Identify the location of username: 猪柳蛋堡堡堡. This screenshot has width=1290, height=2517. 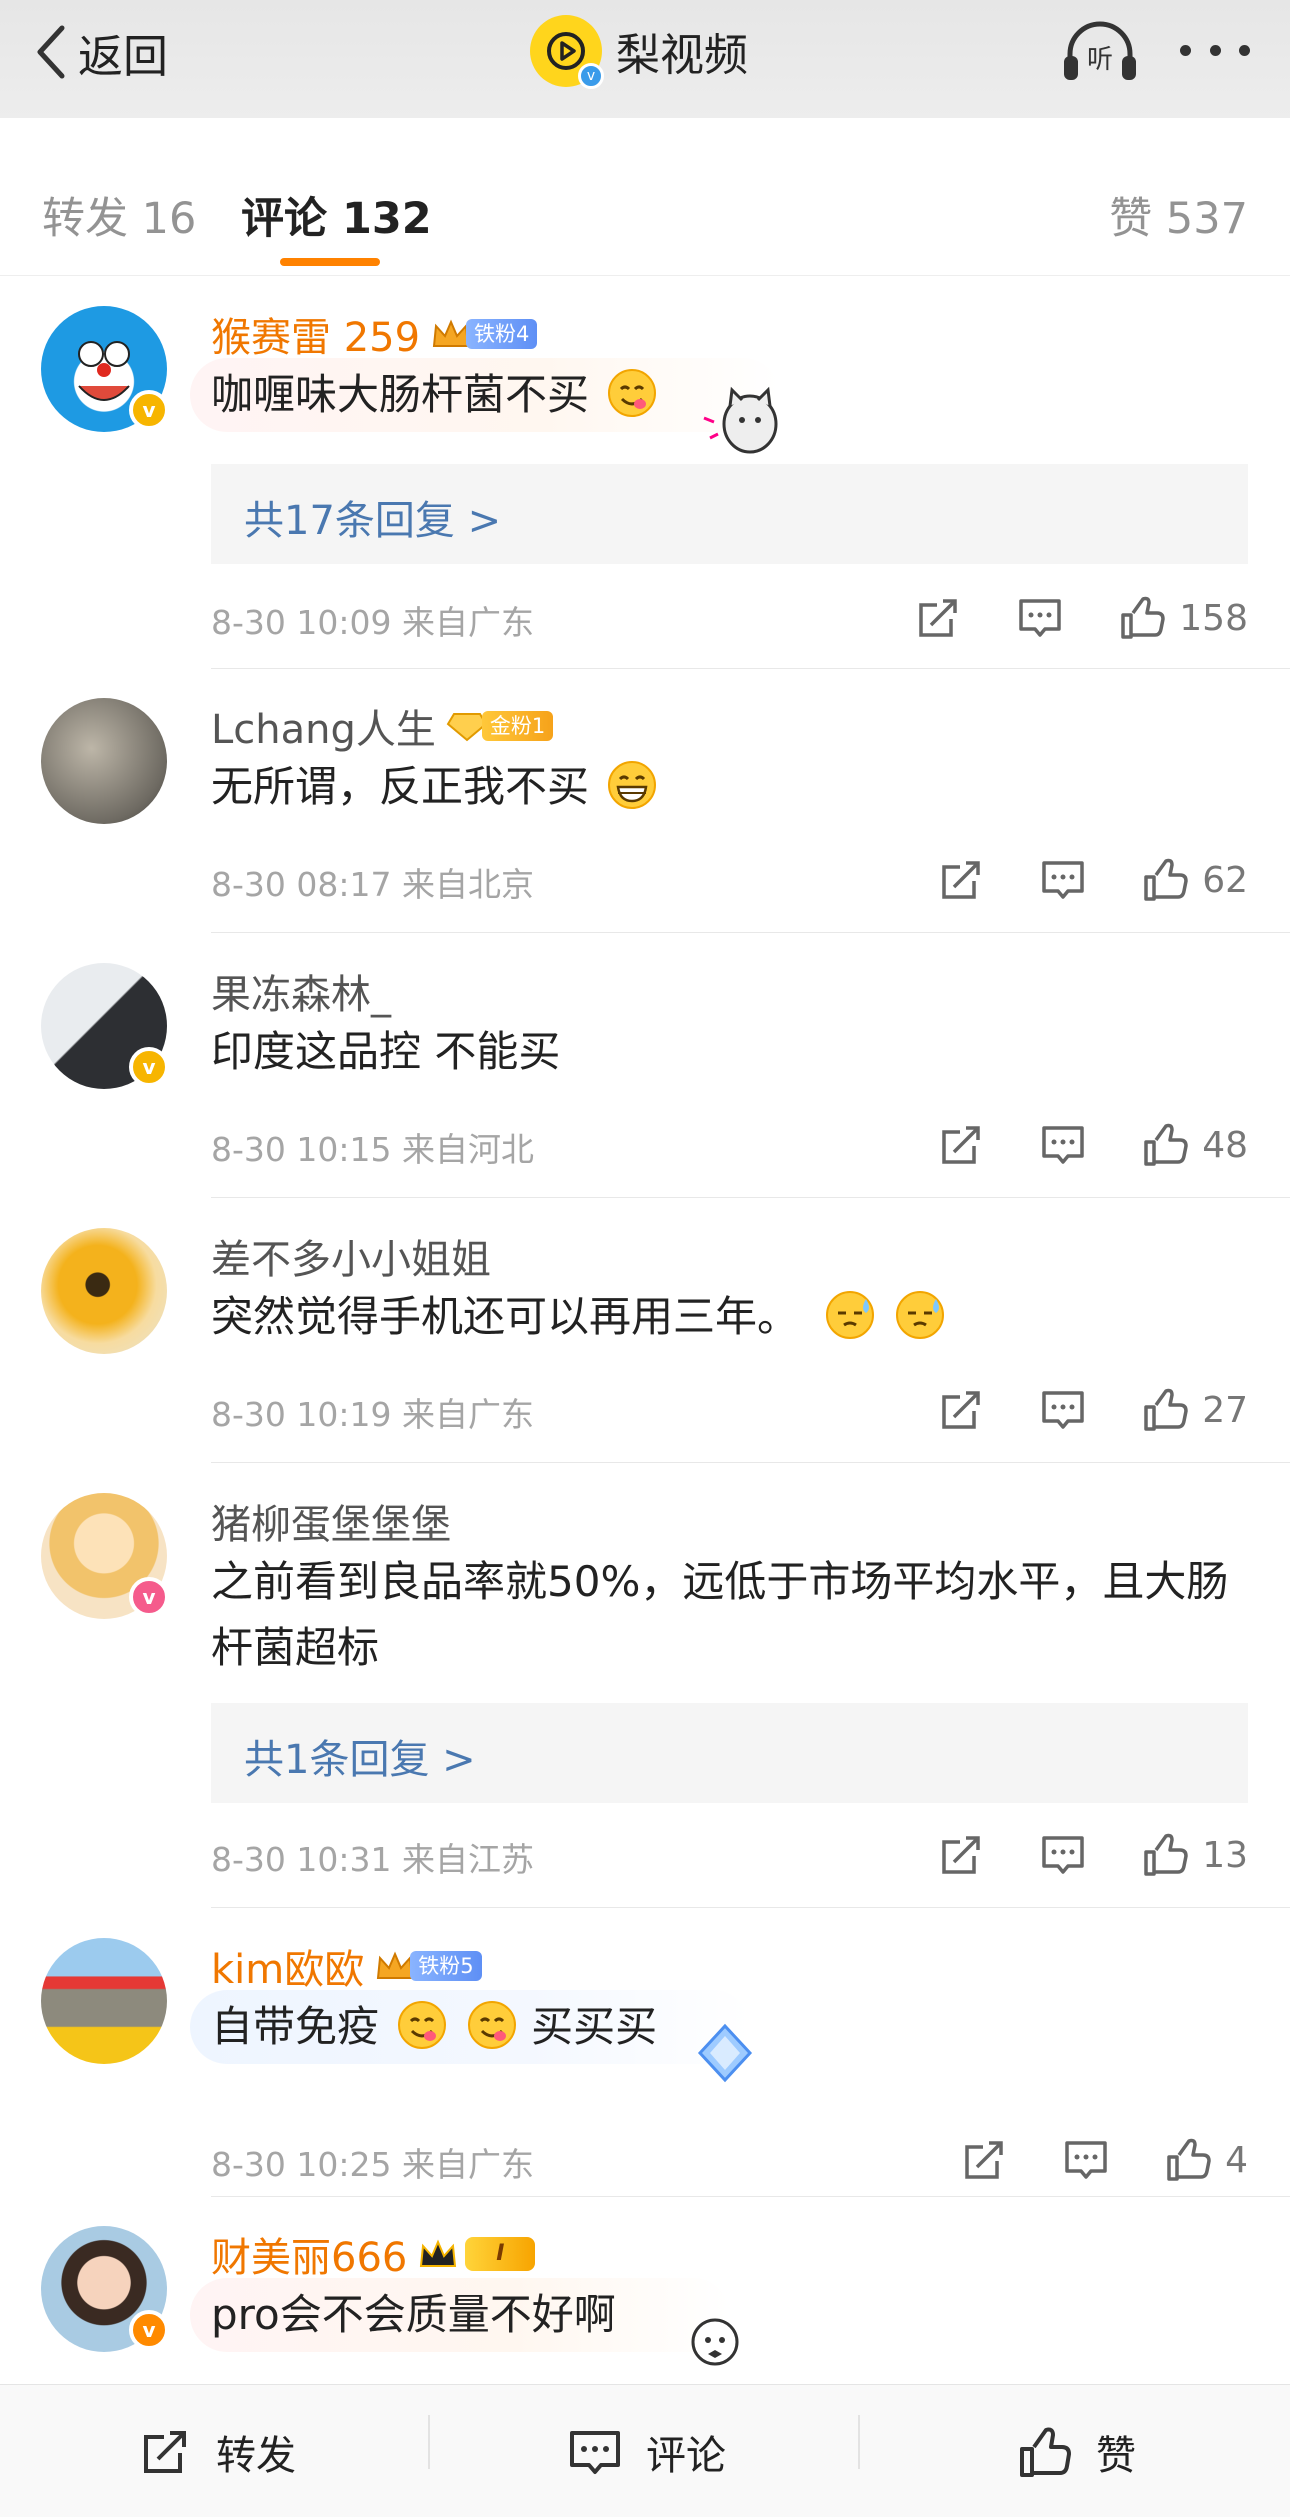
(331, 1521).